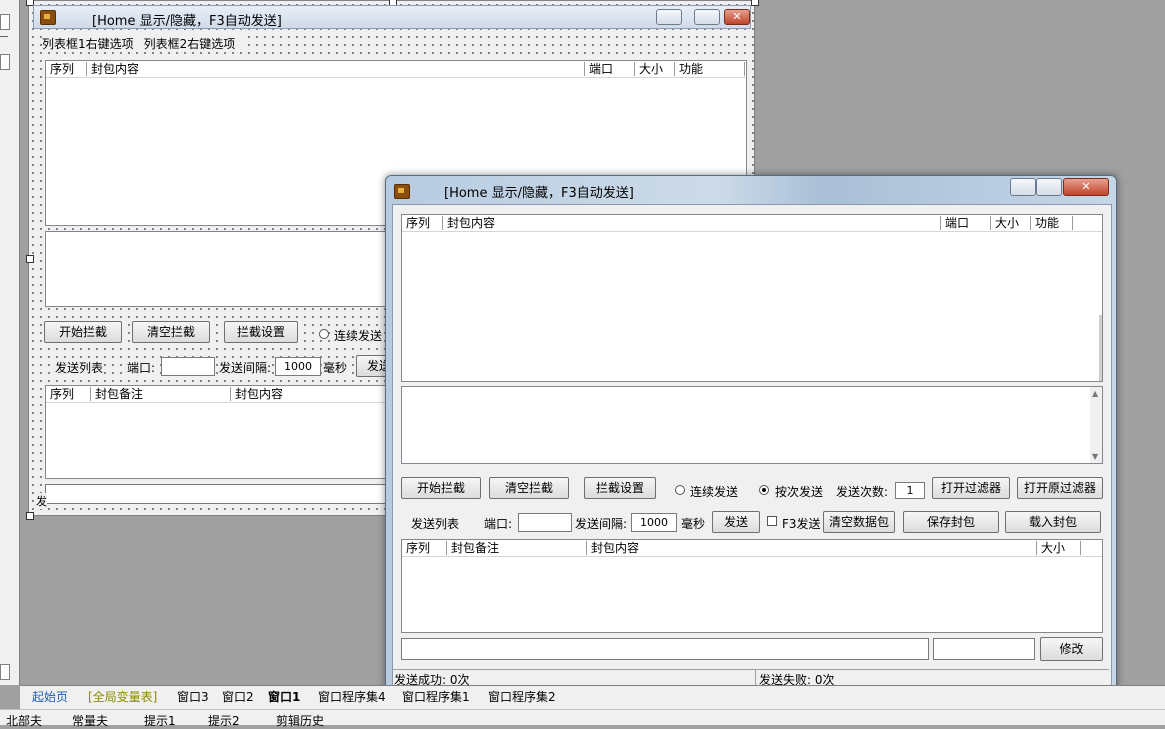  What do you see at coordinates (50, 697) in the screenshot?
I see `tab-start-page: 起始页` at bounding box center [50, 697].